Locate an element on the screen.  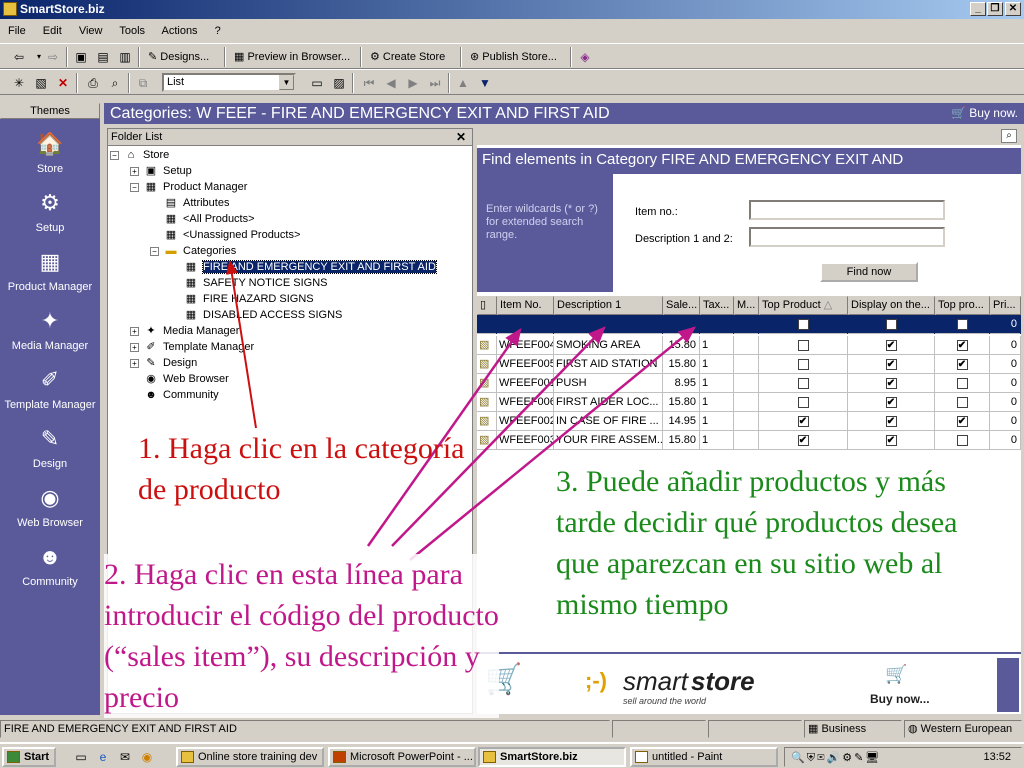
powerpoint-icon is located at coordinates (339, 757).